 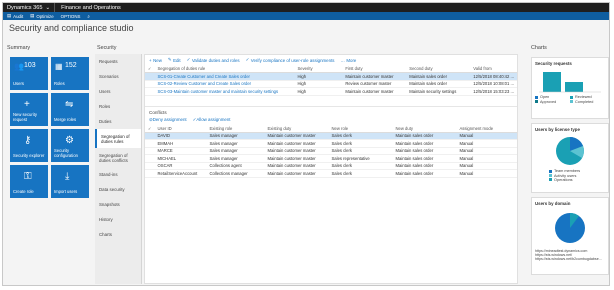 I want to click on search-icon: ⌕, so click(x=88, y=16).